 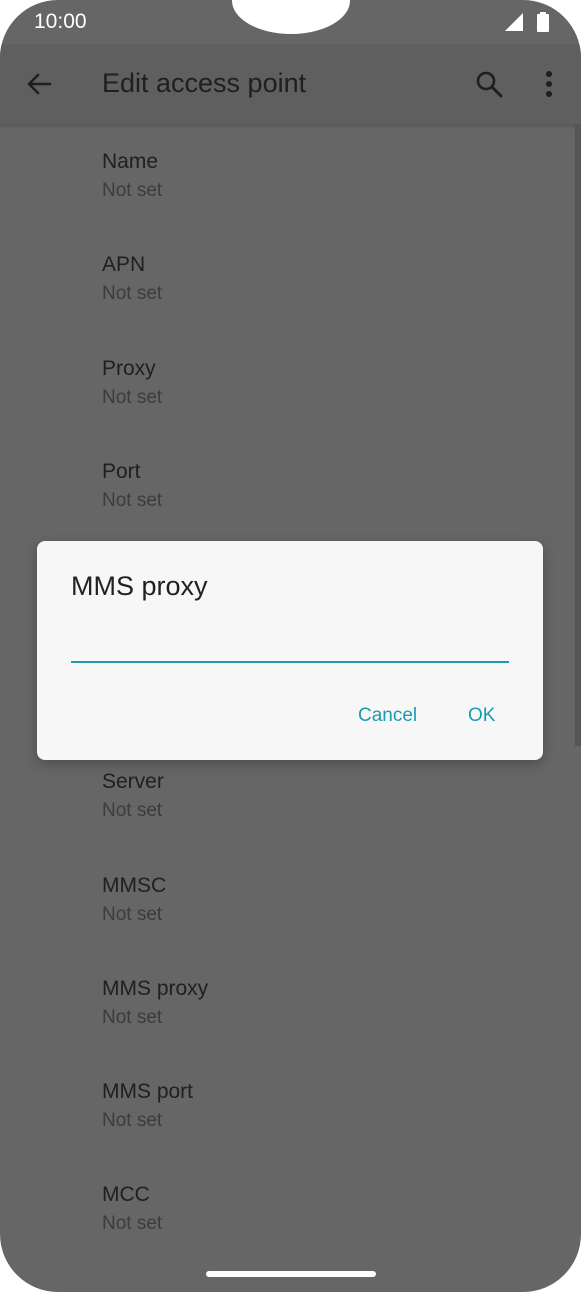 What do you see at coordinates (322, 913) in the screenshot?
I see `list-item-mmsc: MMSC Not set` at bounding box center [322, 913].